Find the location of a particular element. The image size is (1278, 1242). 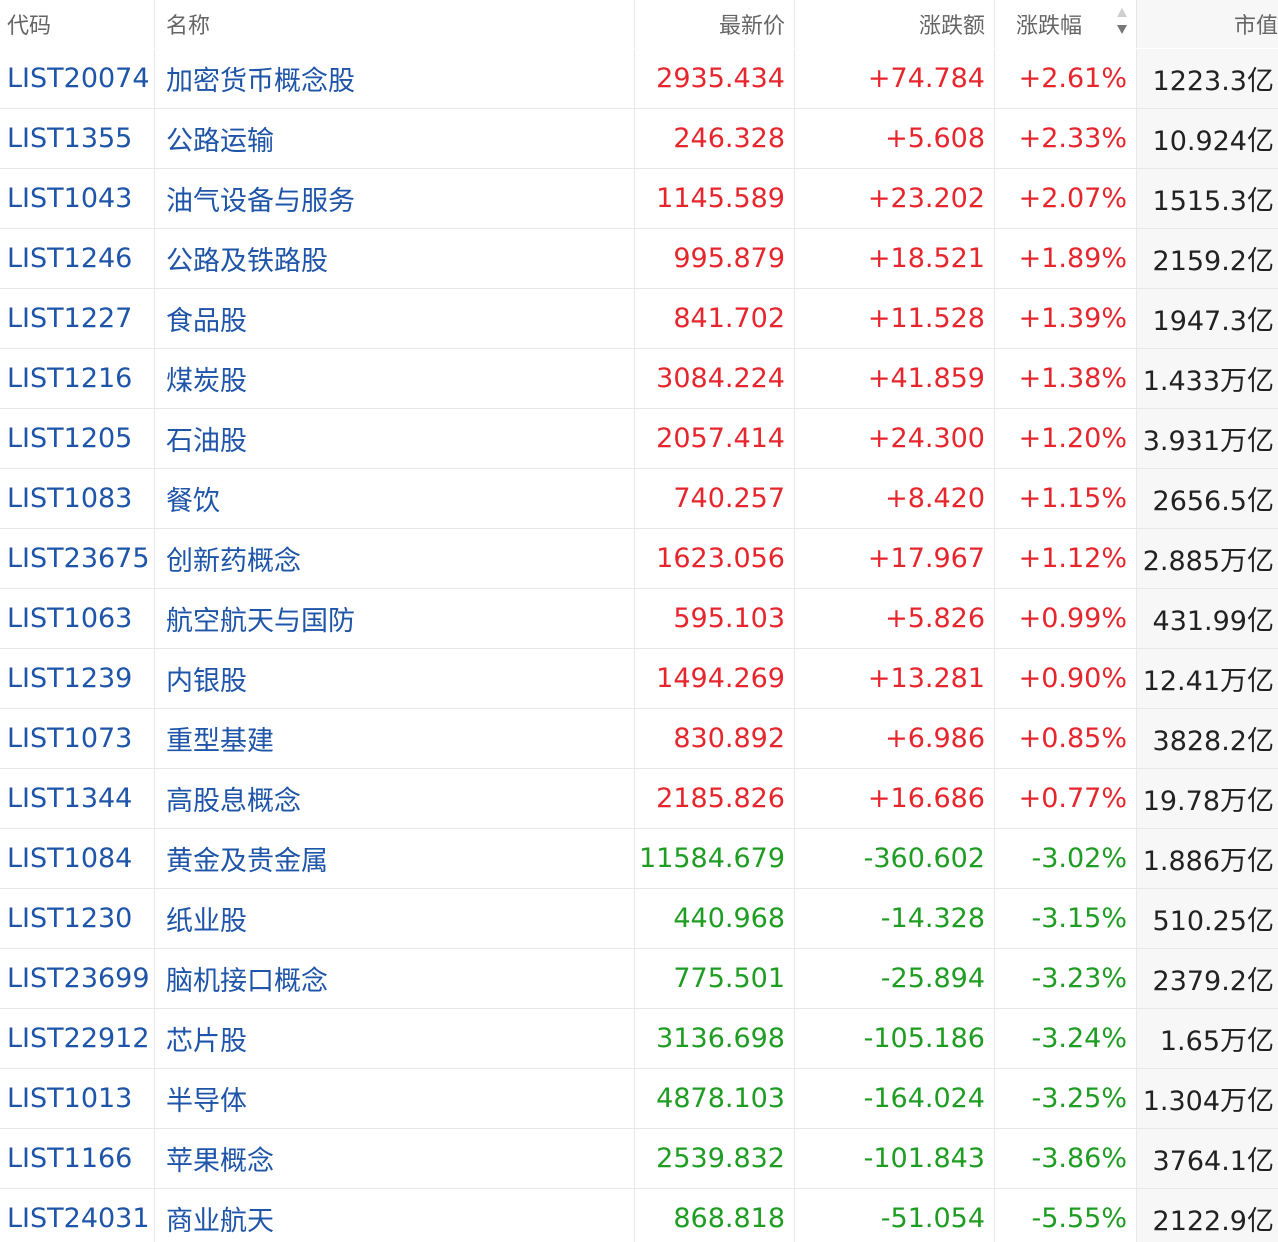

cell-code: LIST1344 is located at coordinates (77, 799).